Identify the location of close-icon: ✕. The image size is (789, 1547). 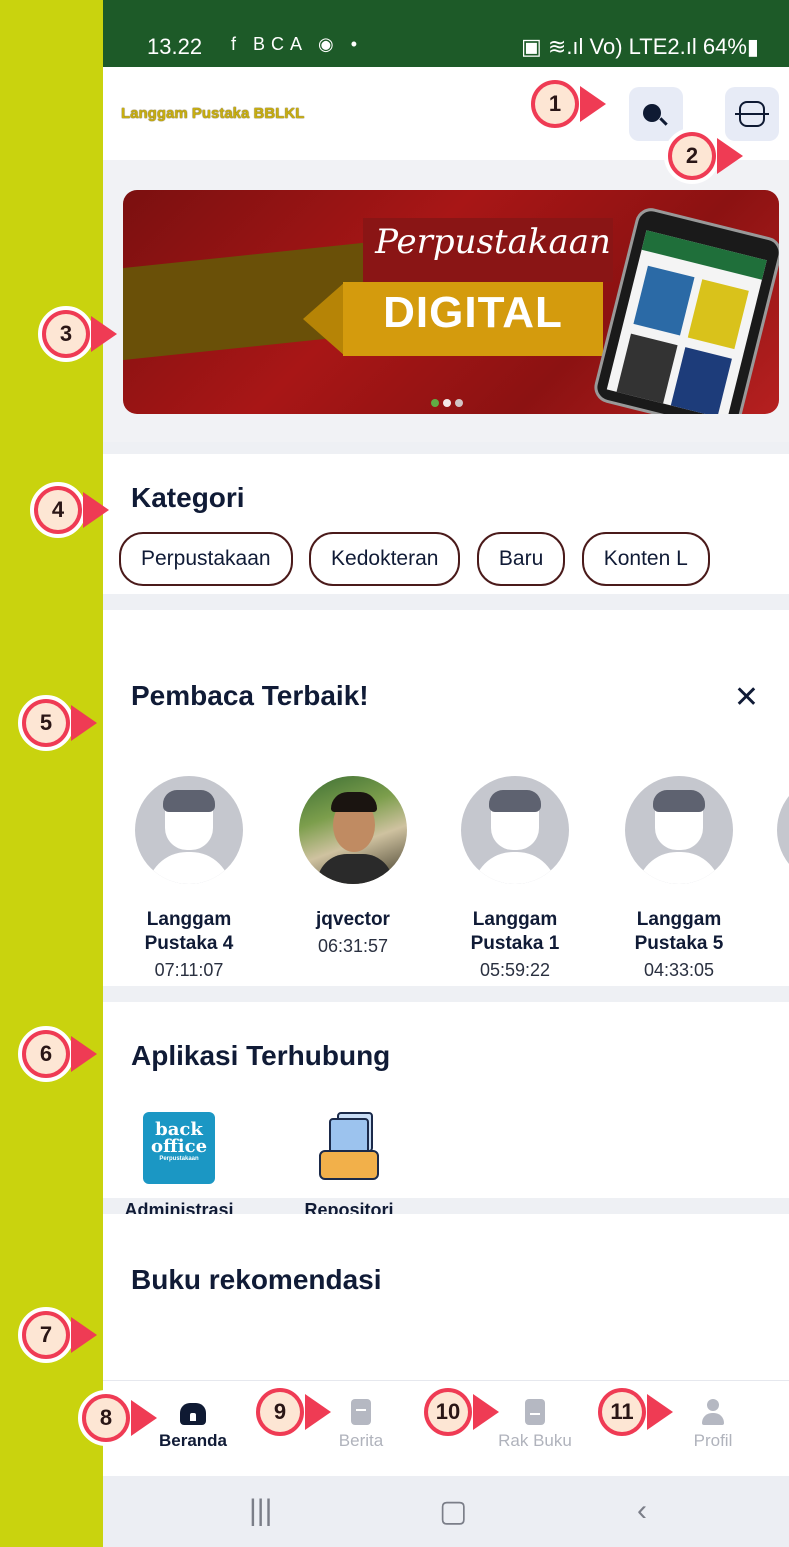
(746, 697).